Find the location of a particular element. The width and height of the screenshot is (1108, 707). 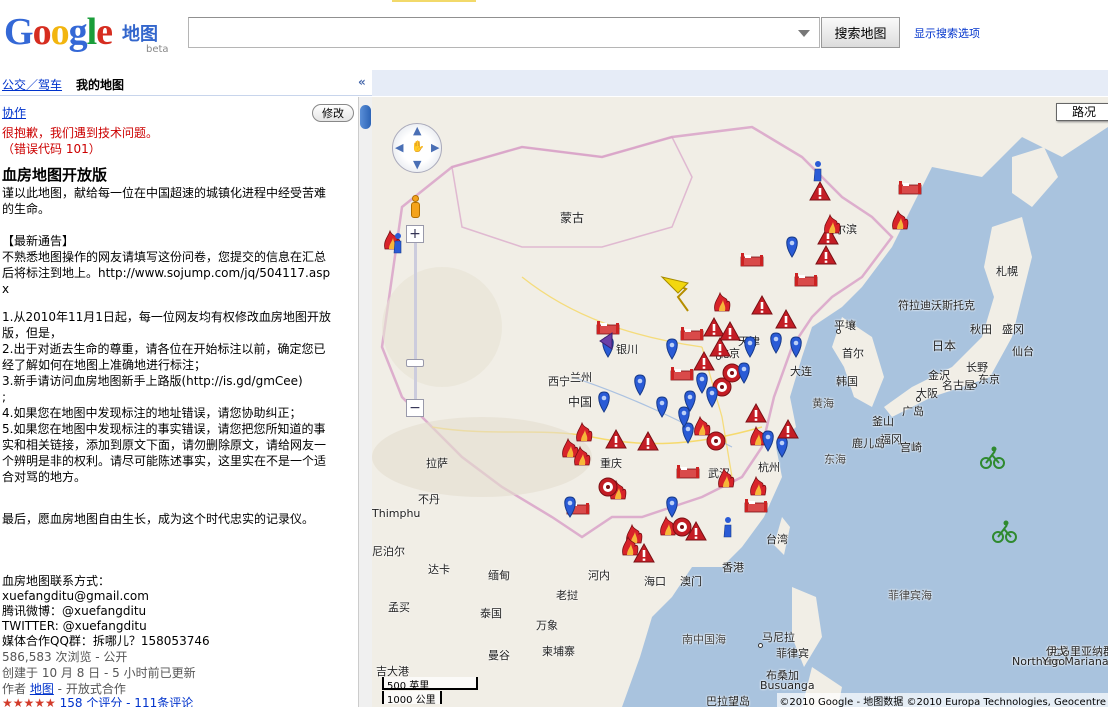

author-link: 地图 is located at coordinates (42, 689).